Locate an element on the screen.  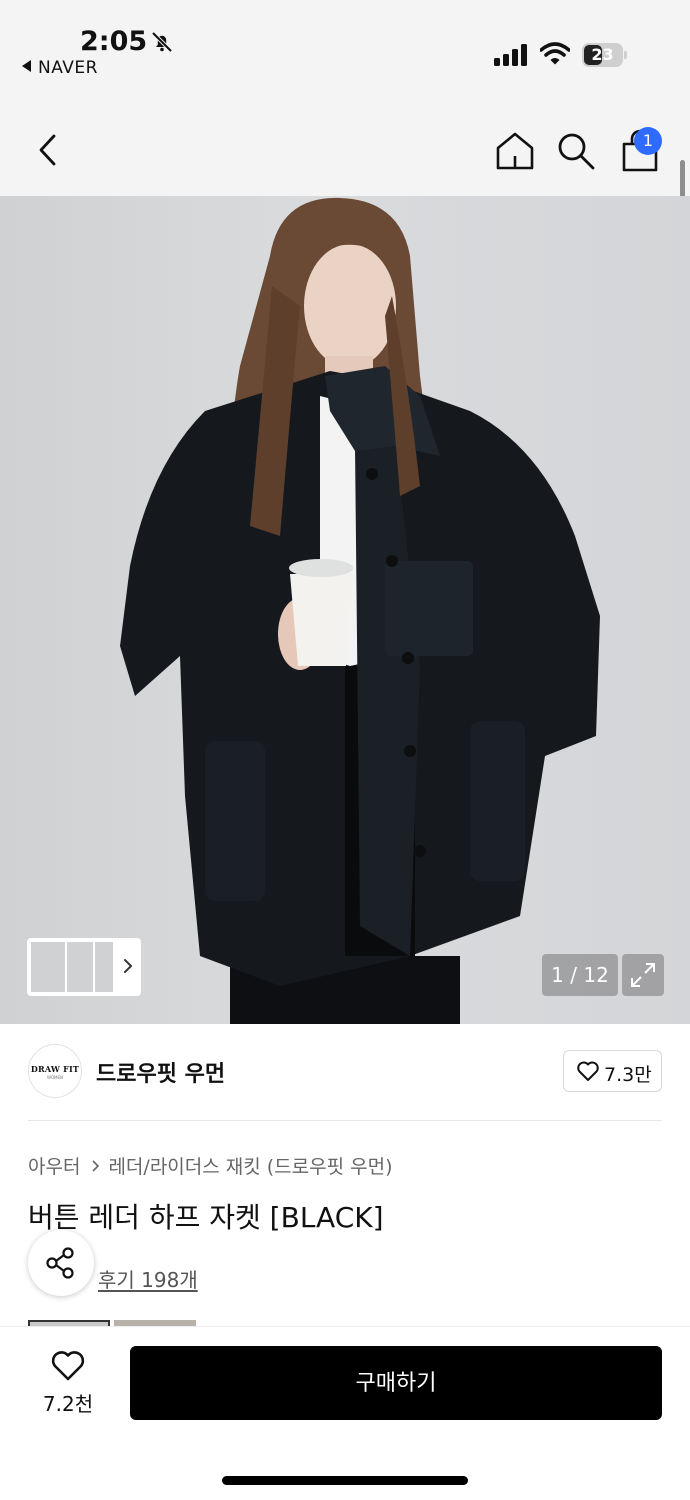
product-title: 버튼 레더 하프 자켓 [BLACK] is located at coordinates (206, 1217).